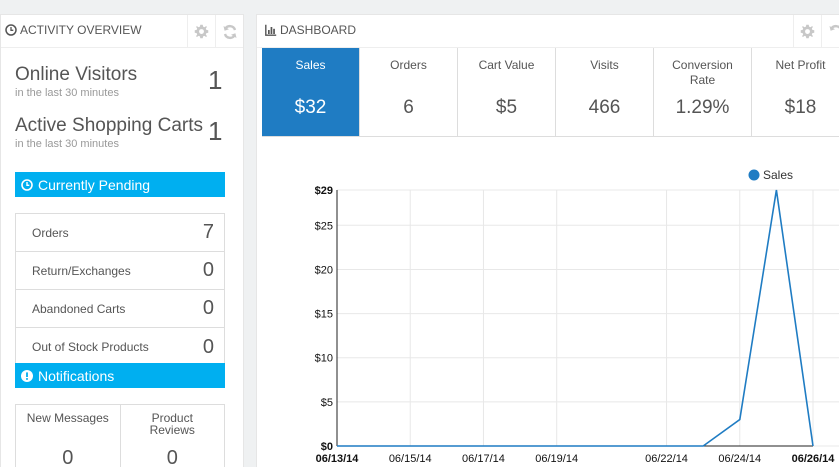 Image resolution: width=839 pixels, height=467 pixels. What do you see at coordinates (483, 459) in the screenshot?
I see `x-tick-label: 06/17/14` at bounding box center [483, 459].